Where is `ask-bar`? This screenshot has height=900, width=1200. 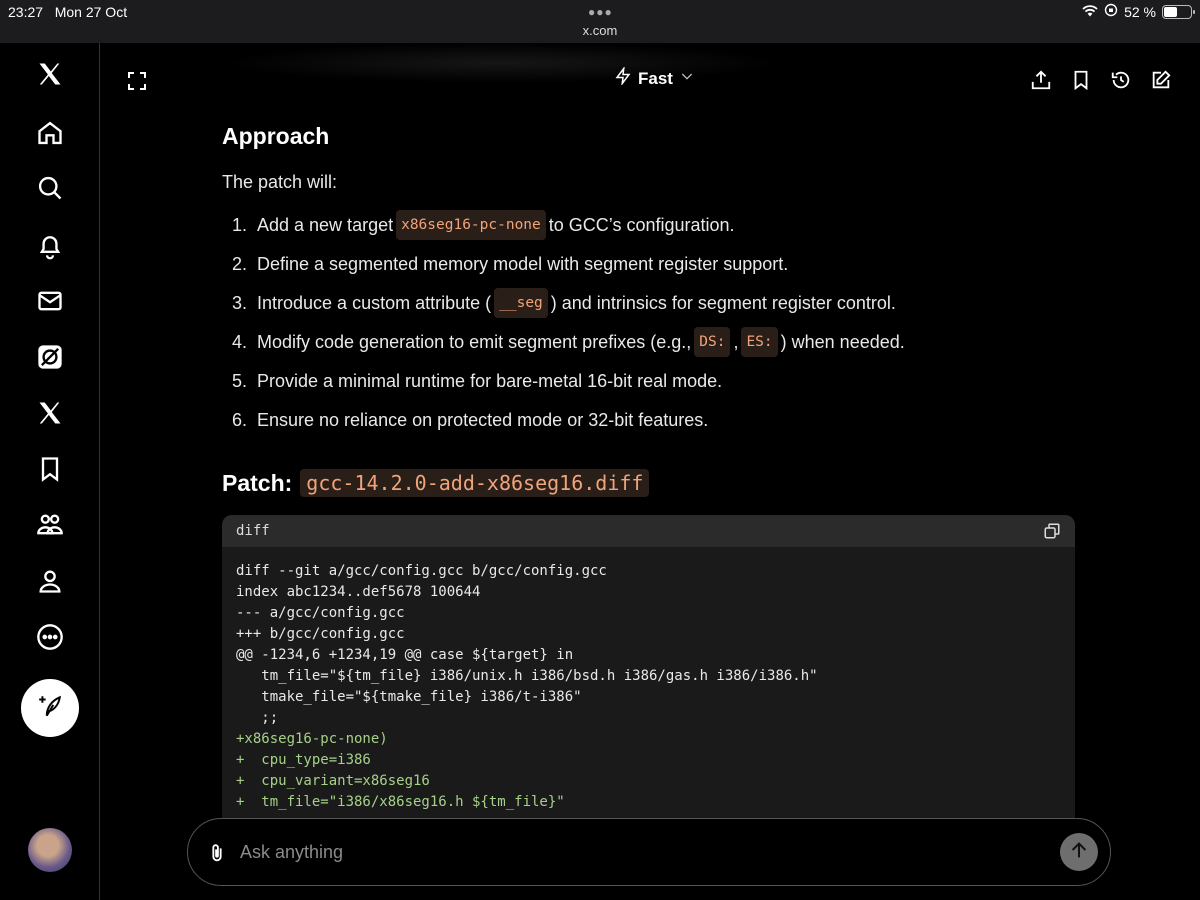
ask-bar is located at coordinates (649, 852).